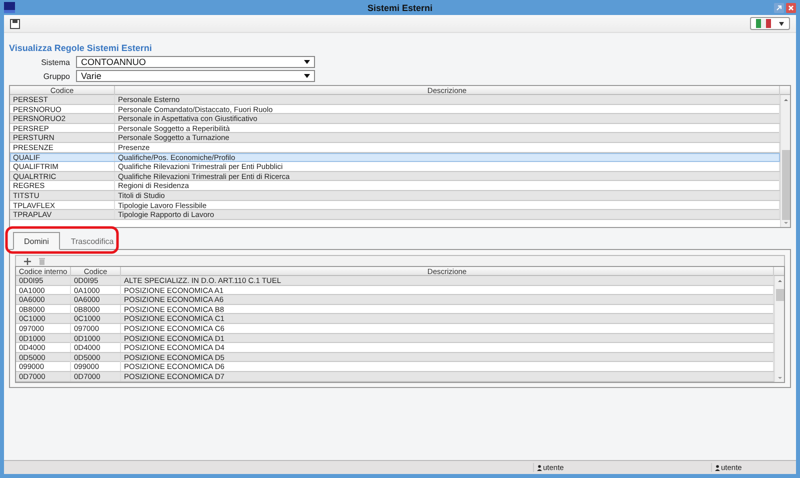 The image size is (800, 478). Describe the element at coordinates (15, 23) in the screenshot. I see `save-icon` at that location.